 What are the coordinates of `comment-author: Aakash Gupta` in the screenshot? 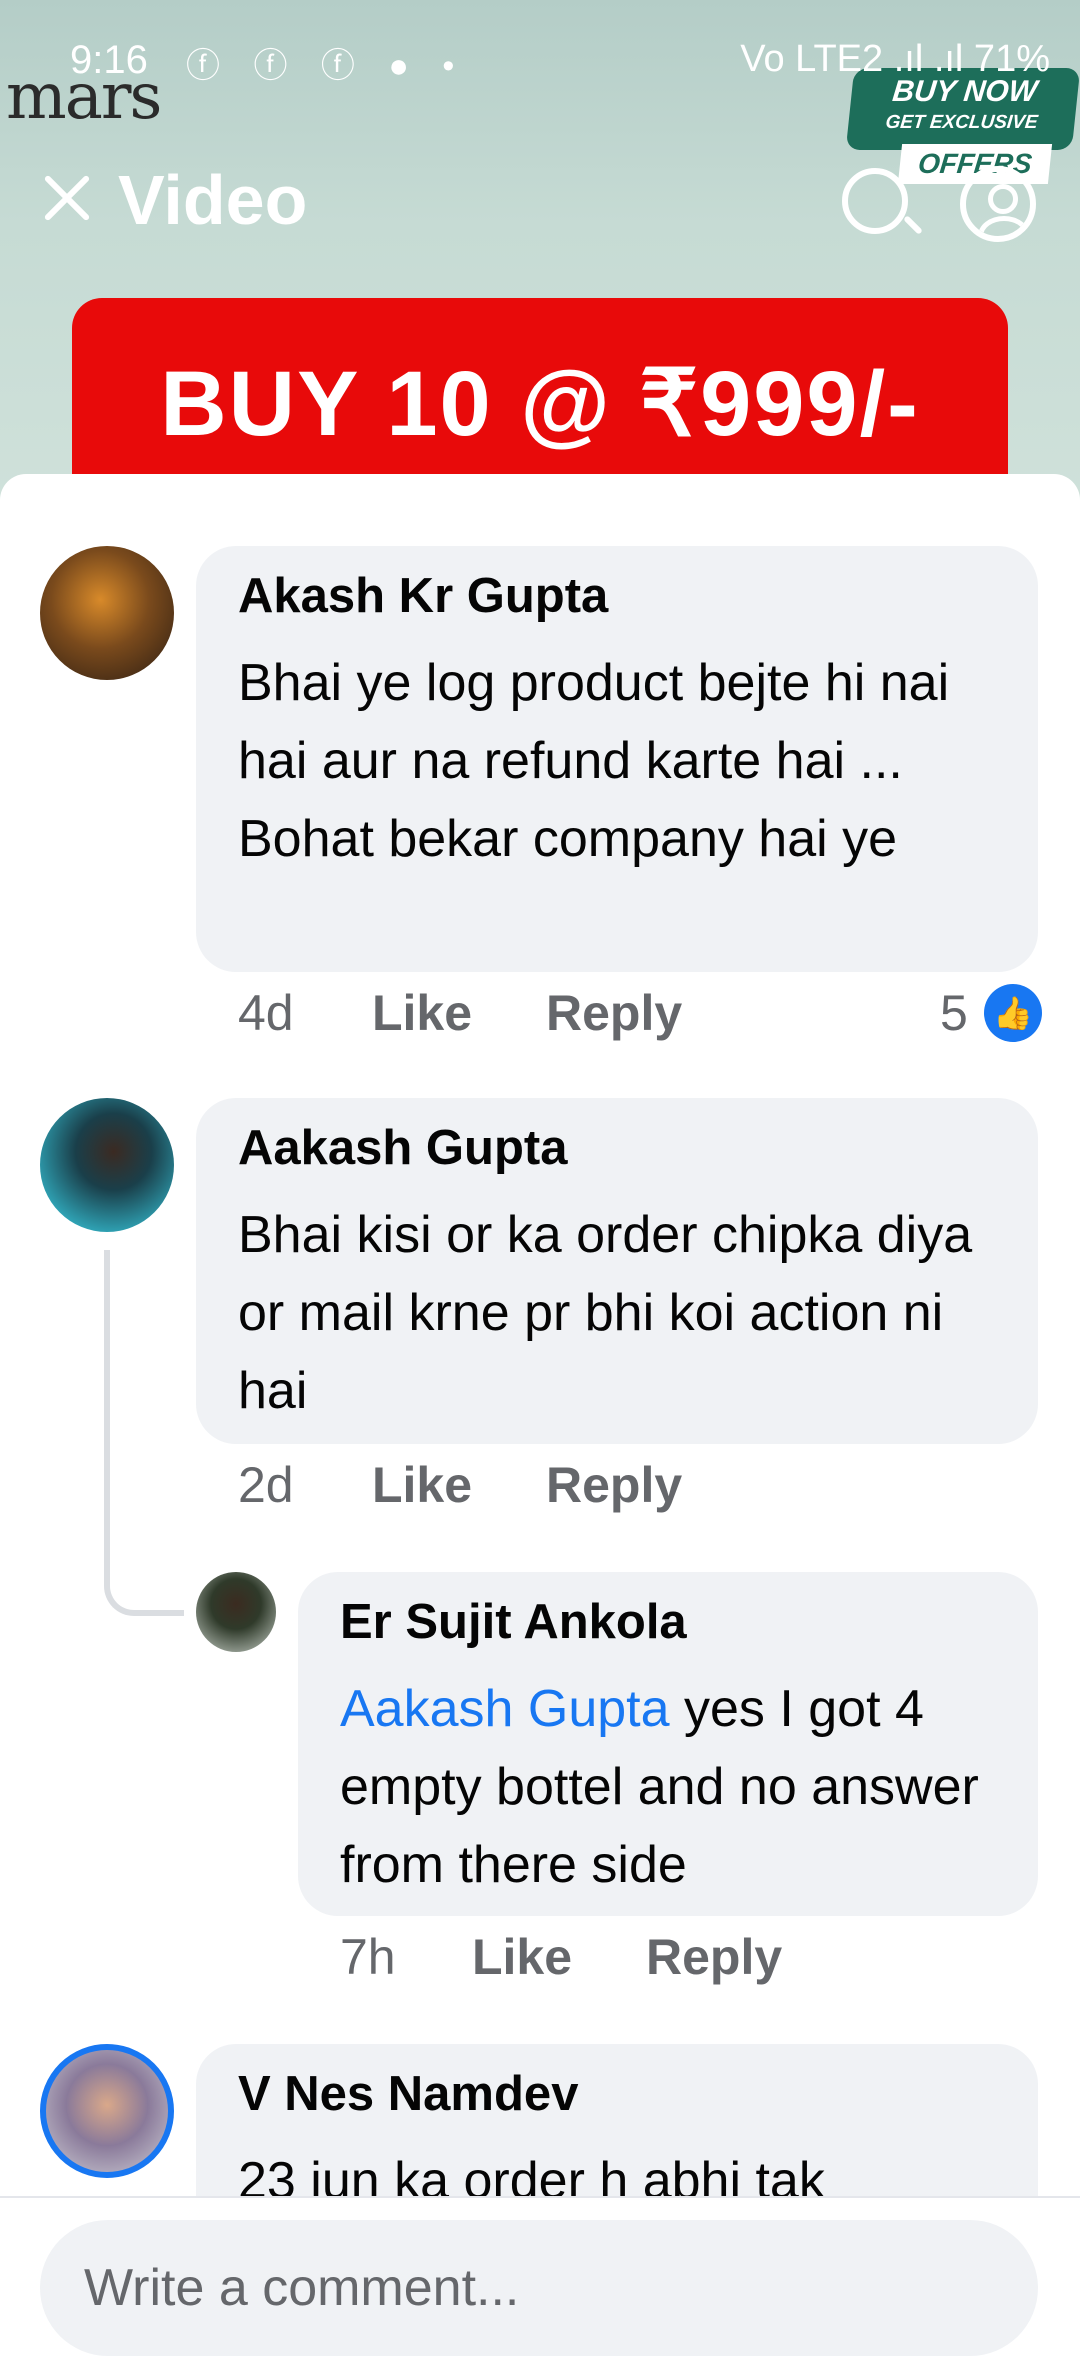 It's located at (402, 1148).